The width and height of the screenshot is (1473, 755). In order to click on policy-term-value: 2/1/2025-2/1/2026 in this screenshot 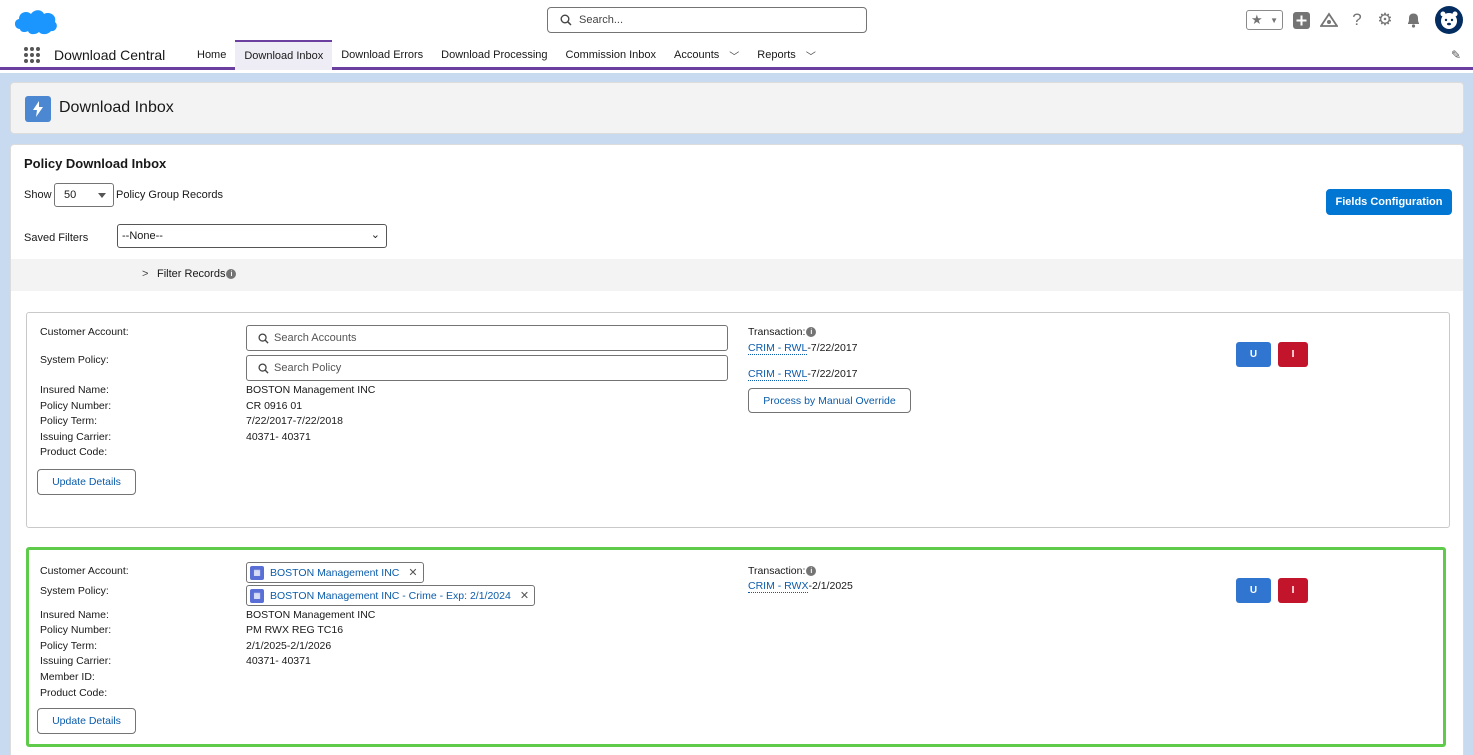, I will do `click(289, 646)`.